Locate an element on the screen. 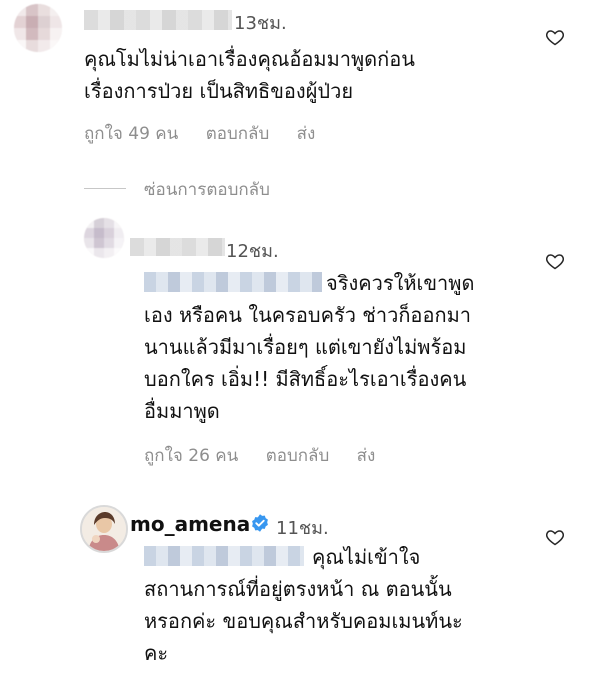 The height and width of the screenshot is (679, 600). comment-text-line-2: เรื่องการป่วย เป็นสิทธิของผู้ป่วย is located at coordinates (219, 91).